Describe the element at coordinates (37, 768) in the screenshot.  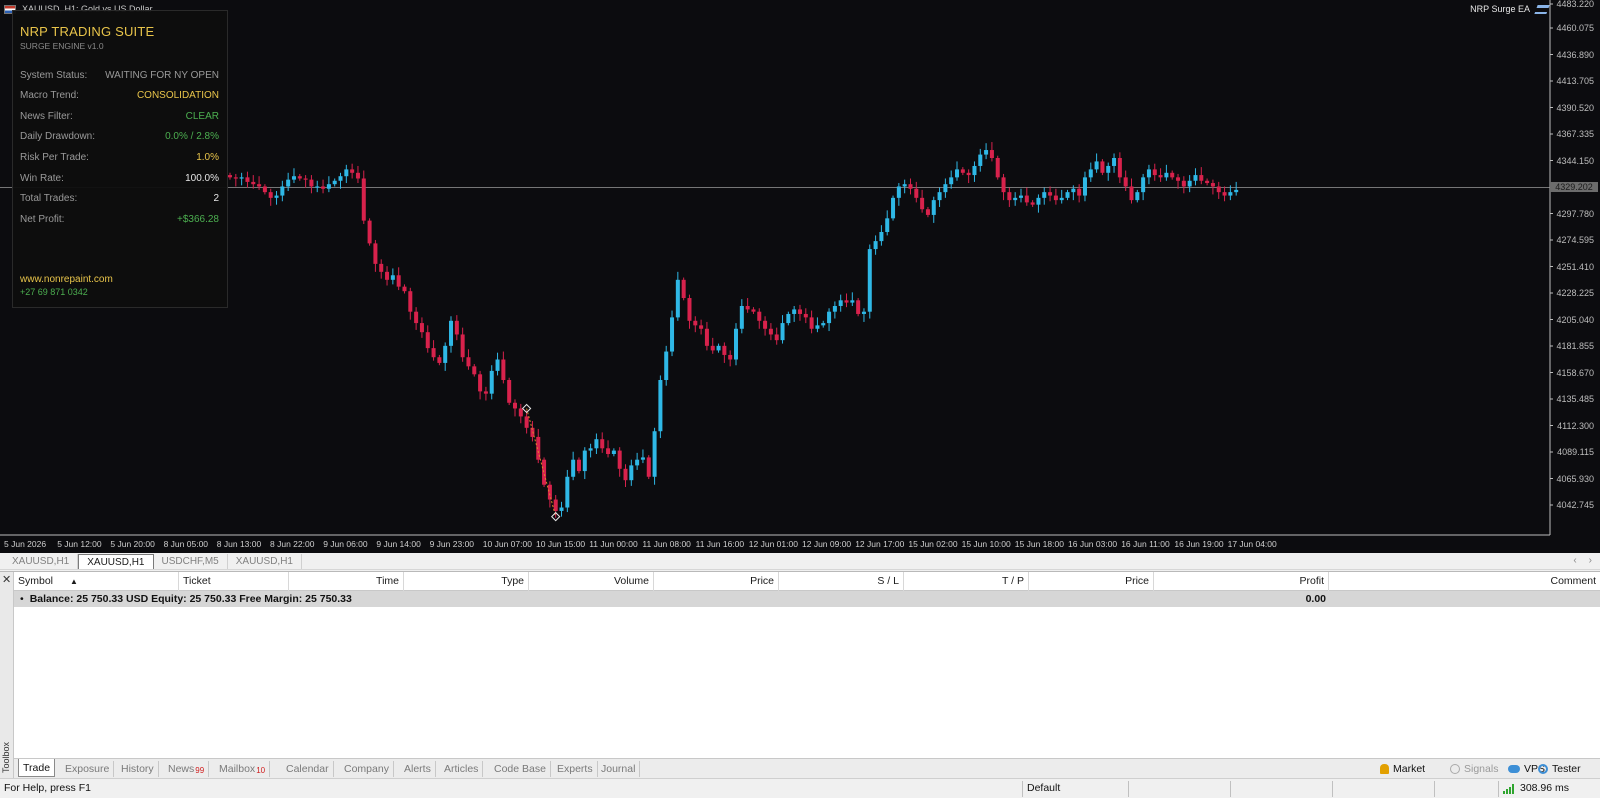
I see `toolbox-tab-trade: Trade` at that location.